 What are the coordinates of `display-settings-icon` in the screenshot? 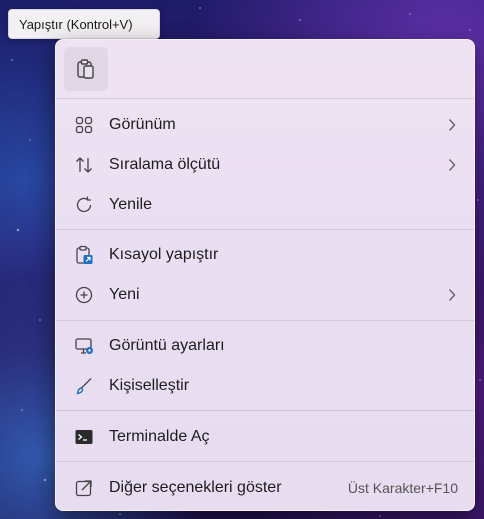 It's located at (84, 346).